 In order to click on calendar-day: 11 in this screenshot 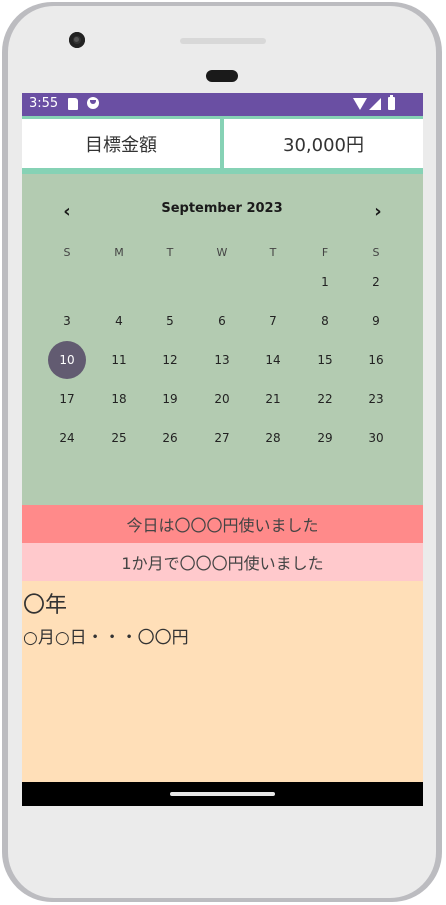, I will do `click(119, 360)`.